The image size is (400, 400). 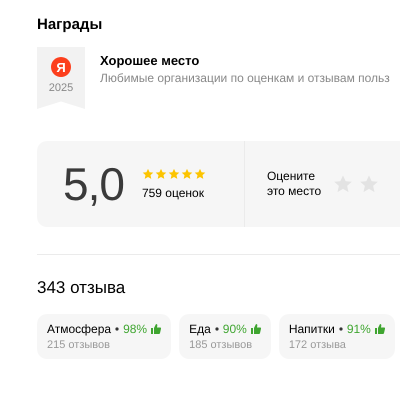 I want to click on category-chip: Еда 90% 185 отзывов, so click(x=225, y=336).